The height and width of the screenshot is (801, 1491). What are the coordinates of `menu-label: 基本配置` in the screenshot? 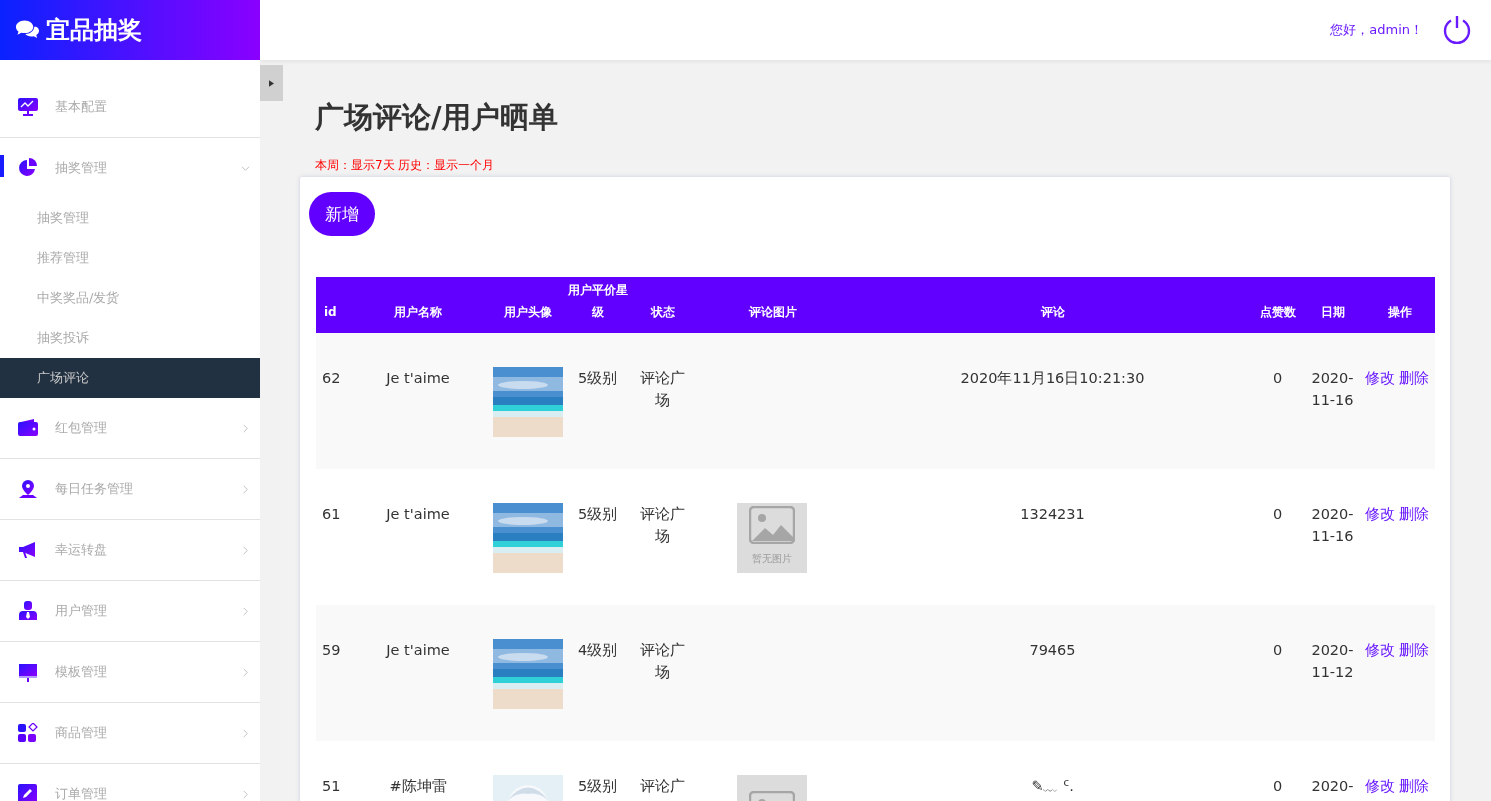 It's located at (81, 107).